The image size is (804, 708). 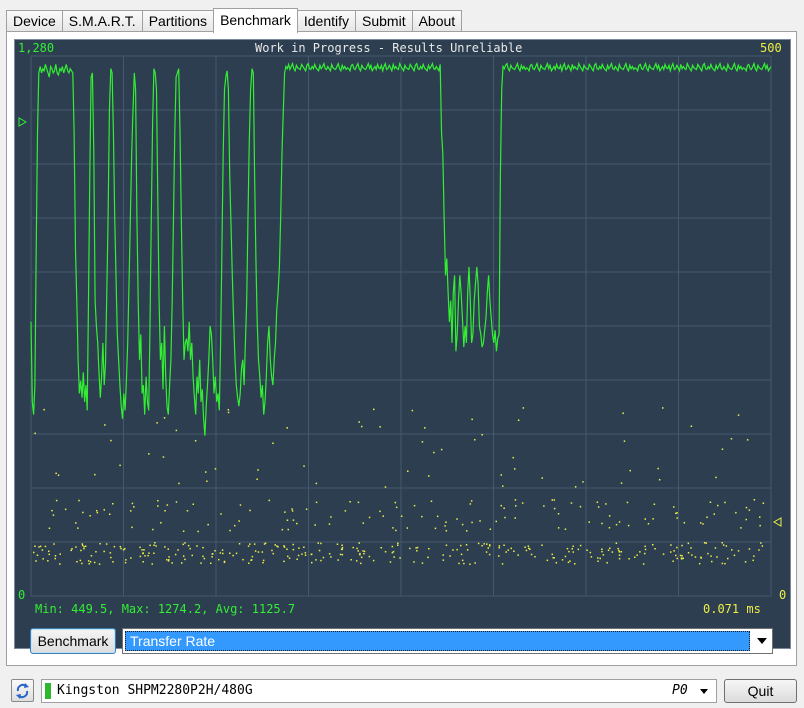 I want to click on mode-select: Transfer Rate, so click(x=447, y=641).